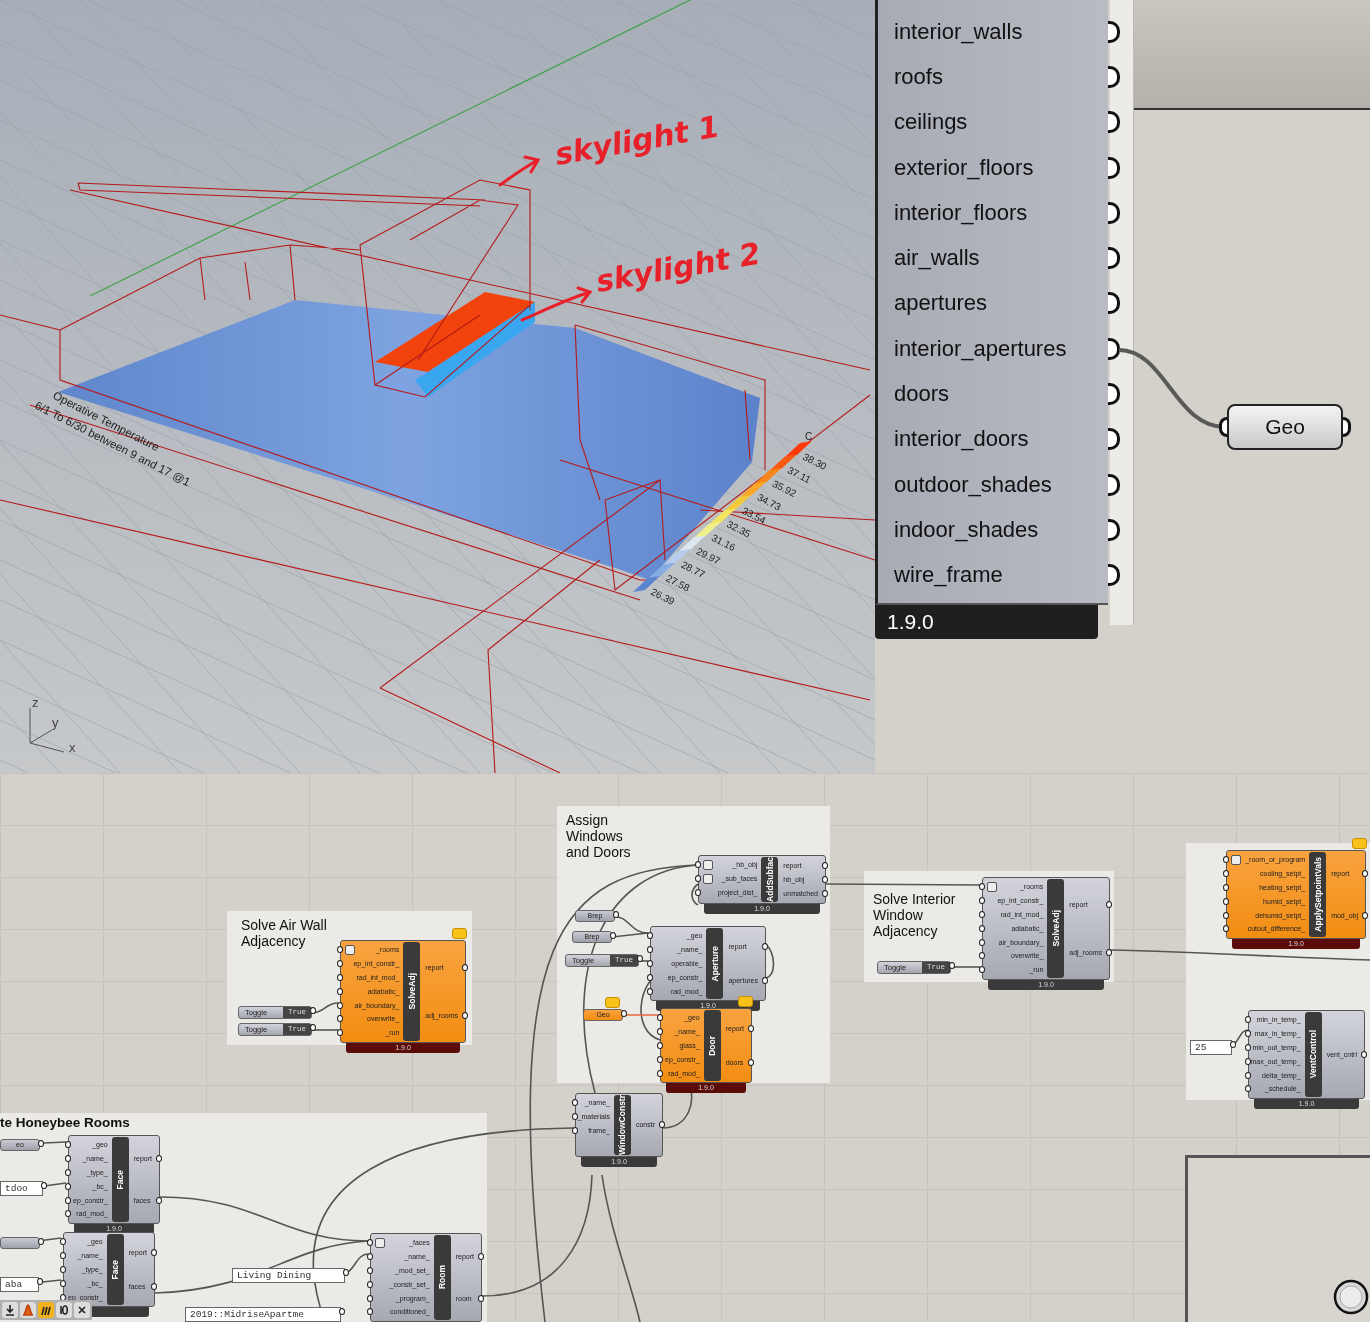 The width and height of the screenshot is (1370, 1322). I want to click on component-name: Door, so click(712, 1045).